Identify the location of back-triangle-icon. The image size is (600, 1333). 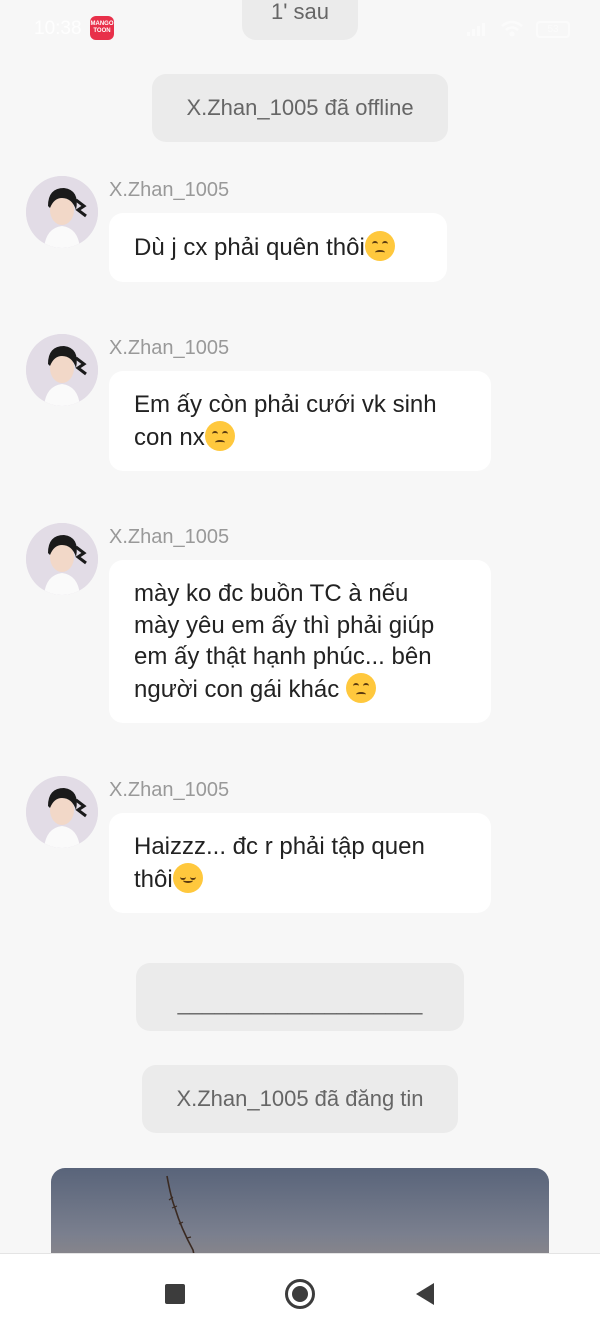
(425, 1294).